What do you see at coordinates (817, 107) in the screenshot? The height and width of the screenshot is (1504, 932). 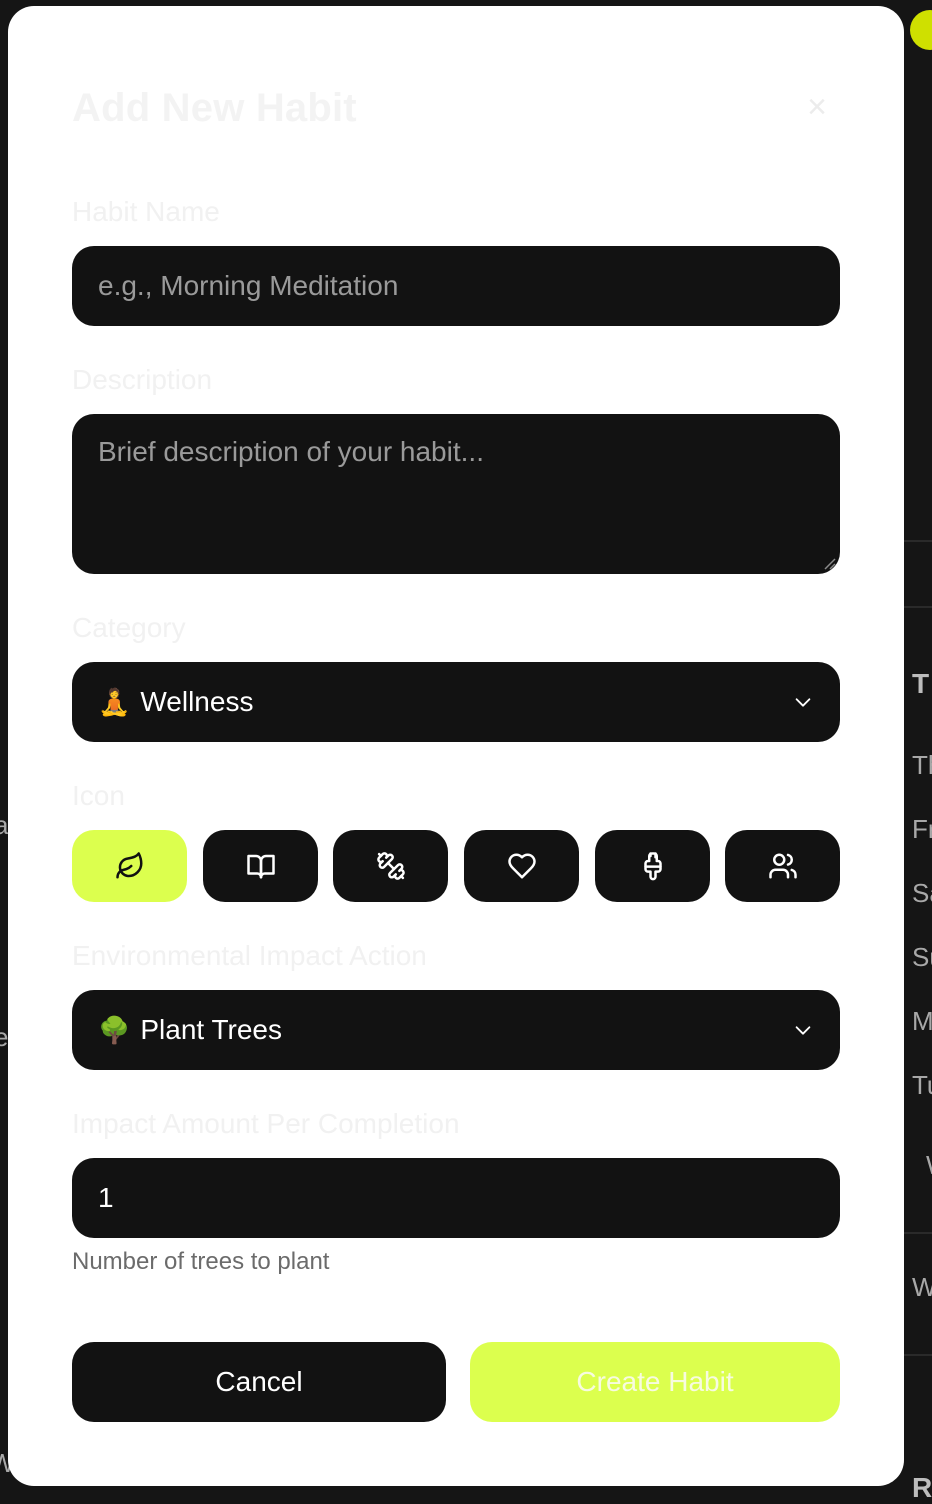 I see `close-icon: ×` at bounding box center [817, 107].